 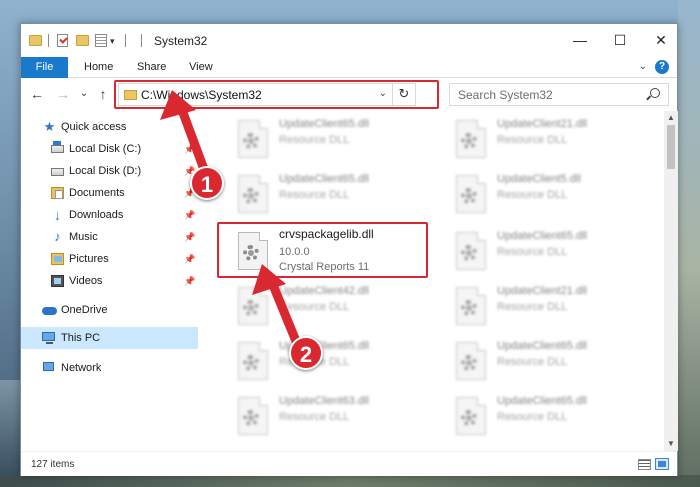 I want to click on file-item: UpdateClient63.dll Resource DLL, so click(x=323, y=416).